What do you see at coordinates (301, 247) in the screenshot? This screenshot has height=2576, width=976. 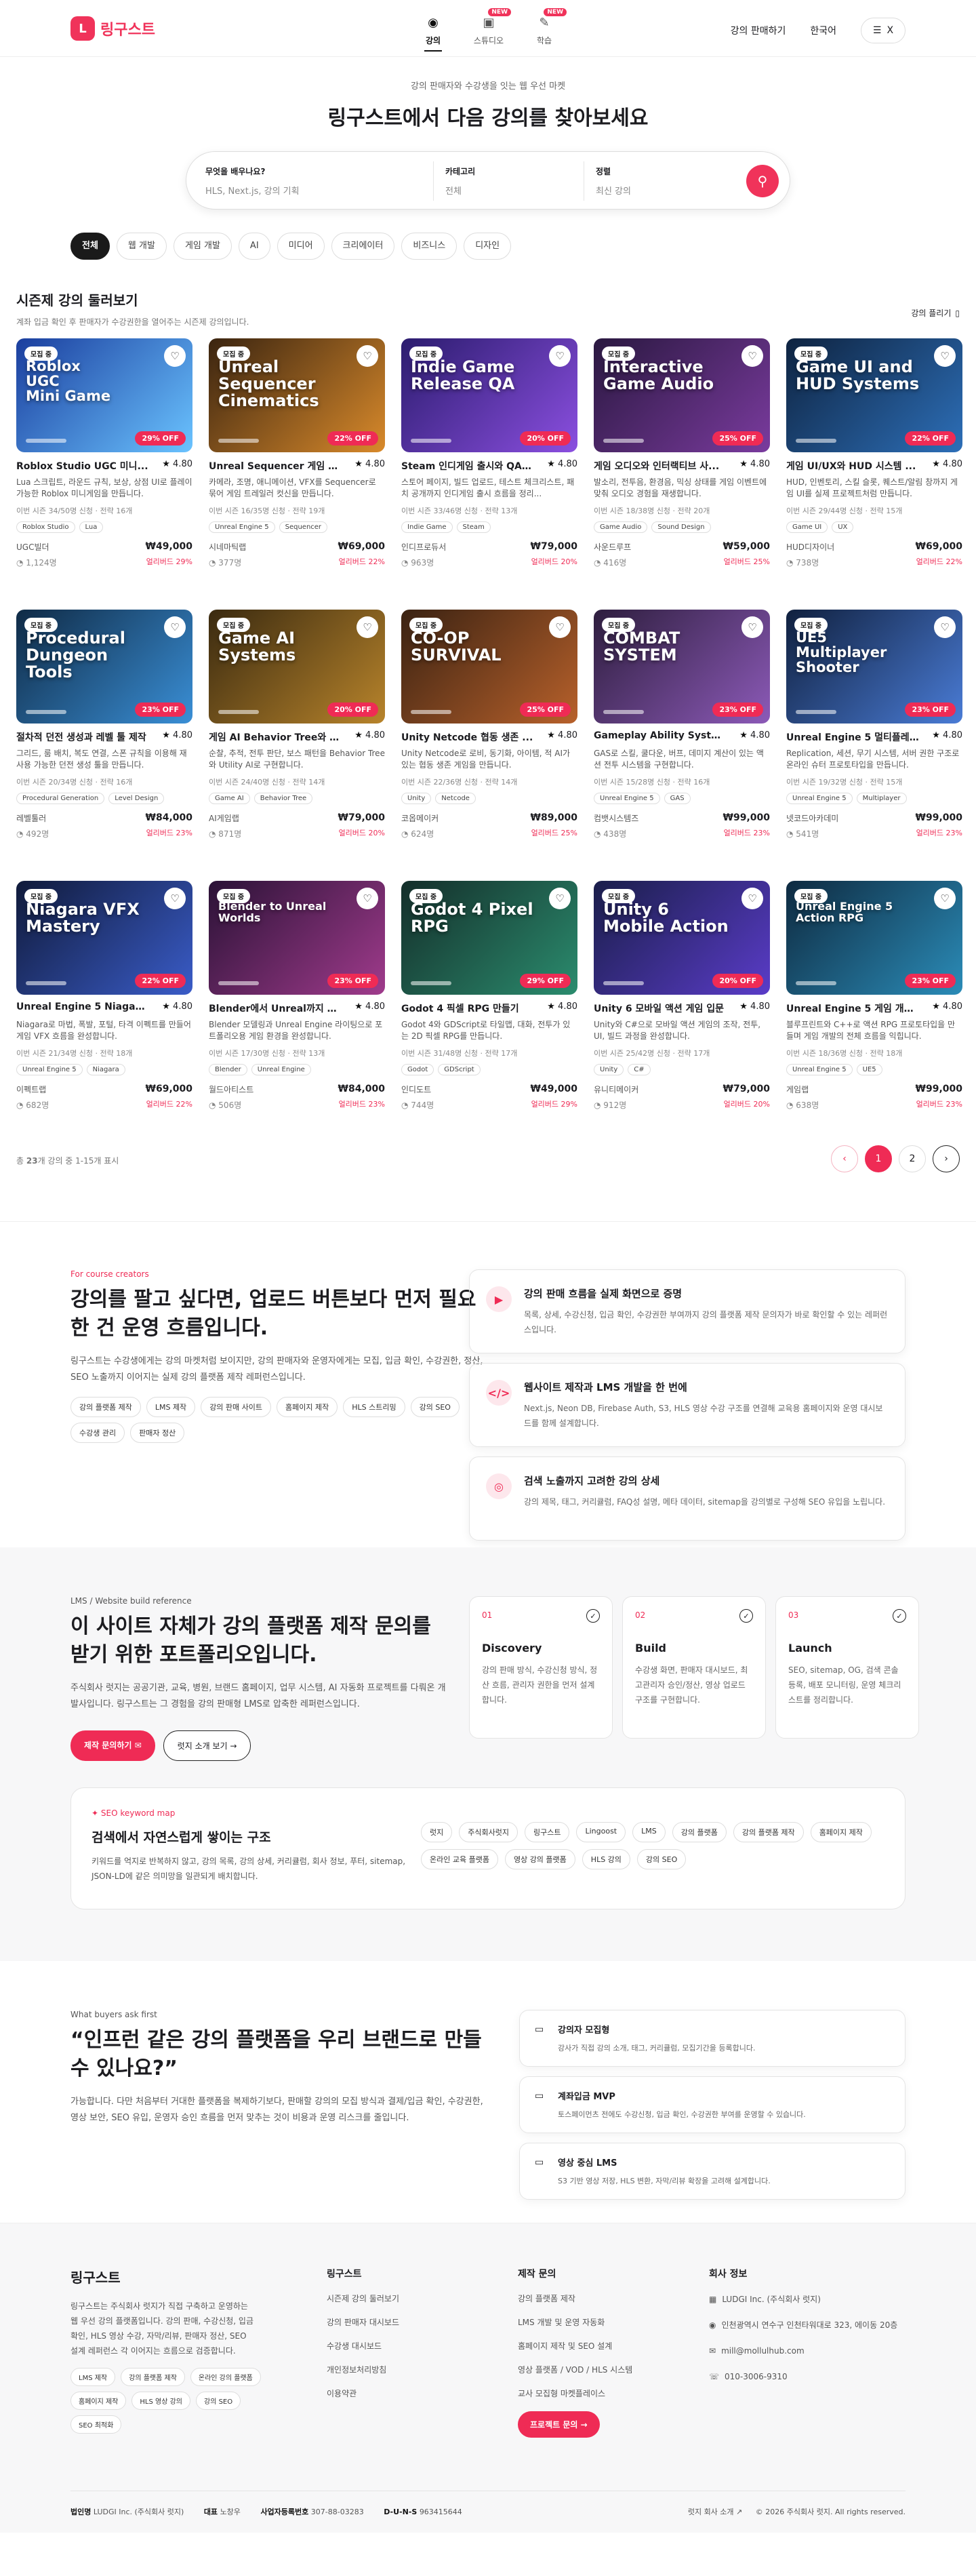 I see `category-chip: 미디어` at bounding box center [301, 247].